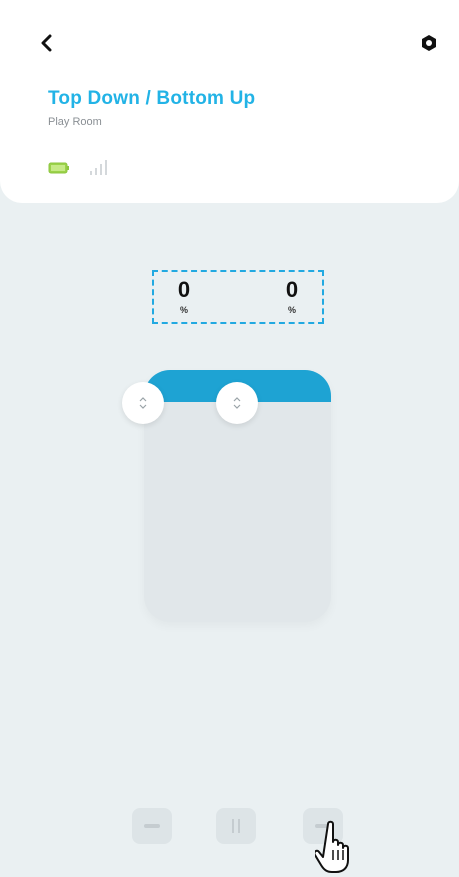 Image resolution: width=459 pixels, height=877 pixels. What do you see at coordinates (292, 289) in the screenshot?
I see `bottom-rail-value: 0` at bounding box center [292, 289].